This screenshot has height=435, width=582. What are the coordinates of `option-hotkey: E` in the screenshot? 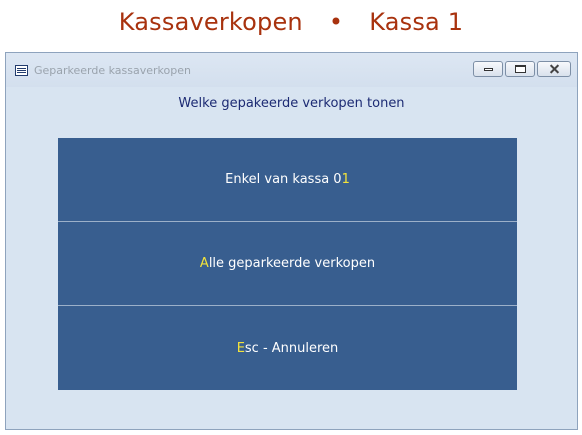 It's located at (240, 348).